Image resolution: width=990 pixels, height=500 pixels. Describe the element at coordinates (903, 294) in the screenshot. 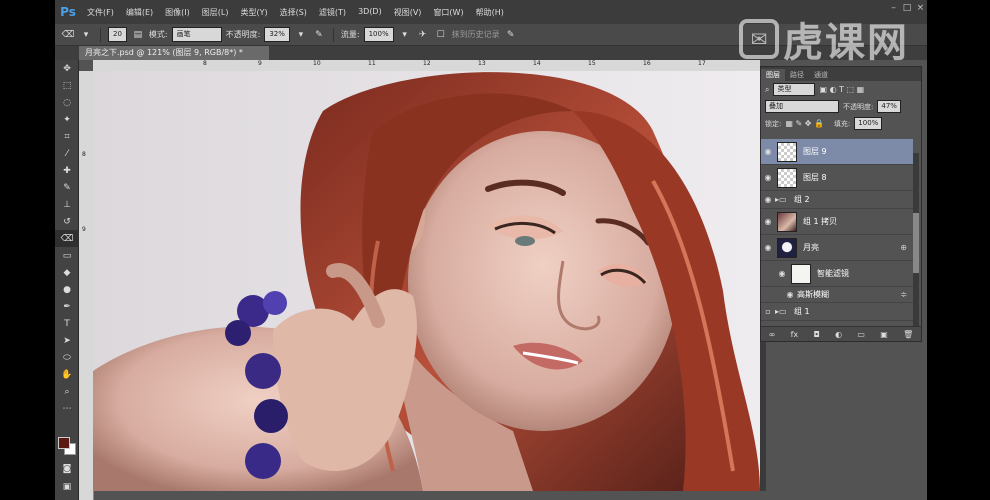

I see `filter-options-icon: ≑` at that location.